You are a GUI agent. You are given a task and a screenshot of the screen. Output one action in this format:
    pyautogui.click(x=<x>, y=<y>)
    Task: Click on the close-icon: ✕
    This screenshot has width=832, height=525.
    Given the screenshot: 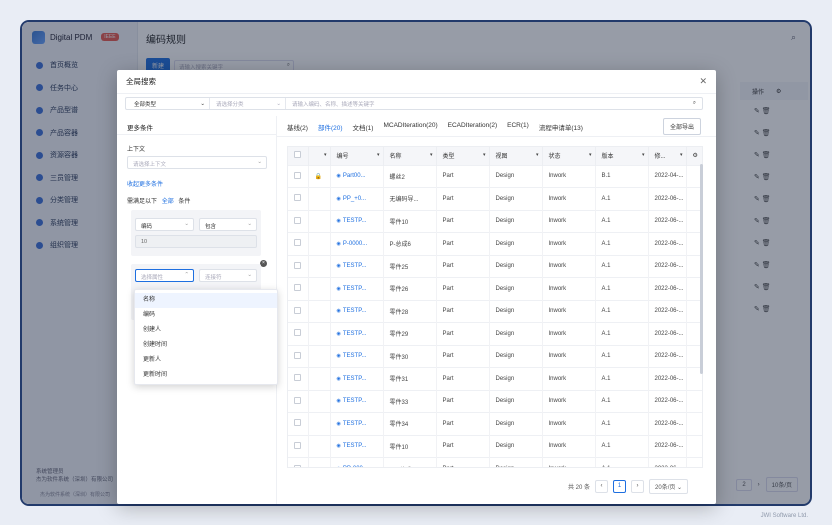 What is the action you would take?
    pyautogui.click(x=703, y=81)
    